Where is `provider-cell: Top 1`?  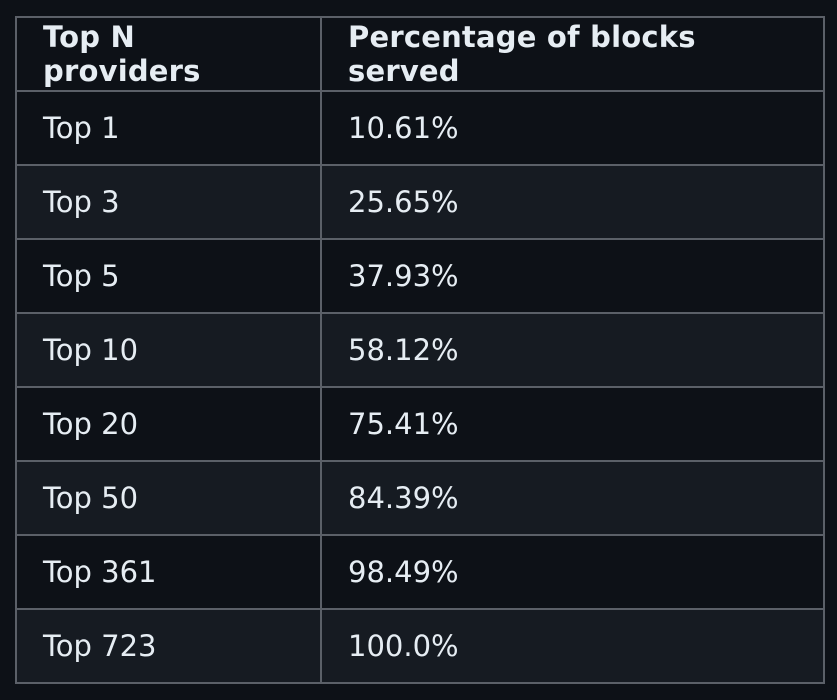
provider-cell: Top 1 is located at coordinates (168, 128).